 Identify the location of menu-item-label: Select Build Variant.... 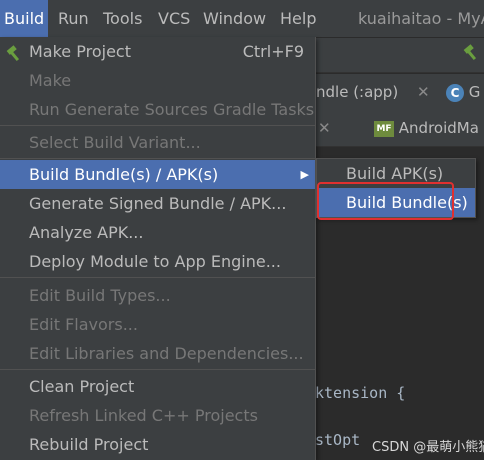
(115, 142).